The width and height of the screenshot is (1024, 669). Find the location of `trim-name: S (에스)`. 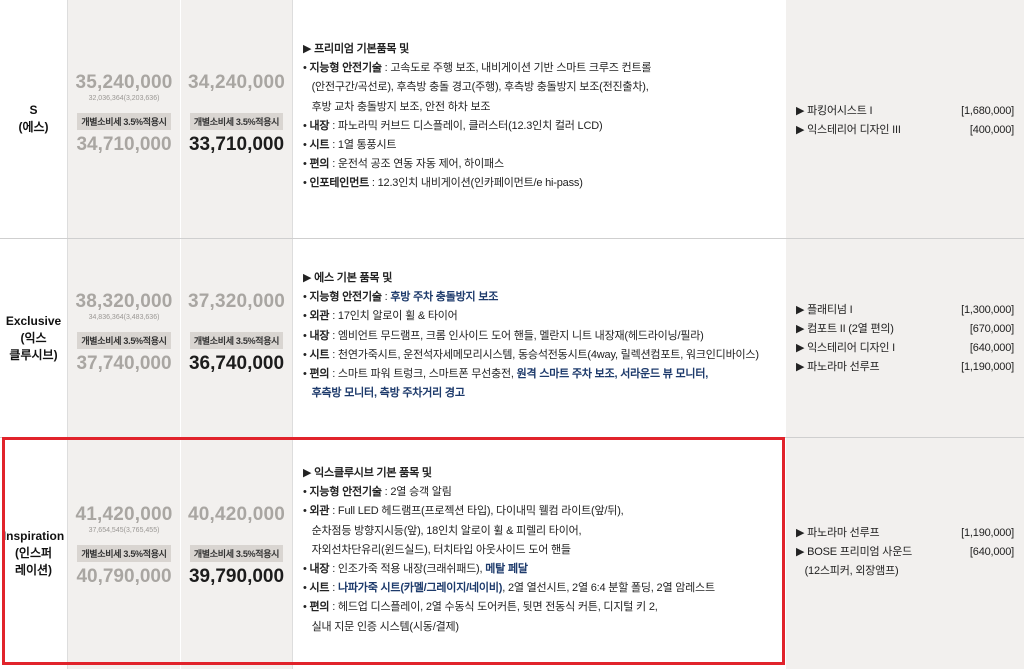

trim-name: S (에스) is located at coordinates (33, 118).